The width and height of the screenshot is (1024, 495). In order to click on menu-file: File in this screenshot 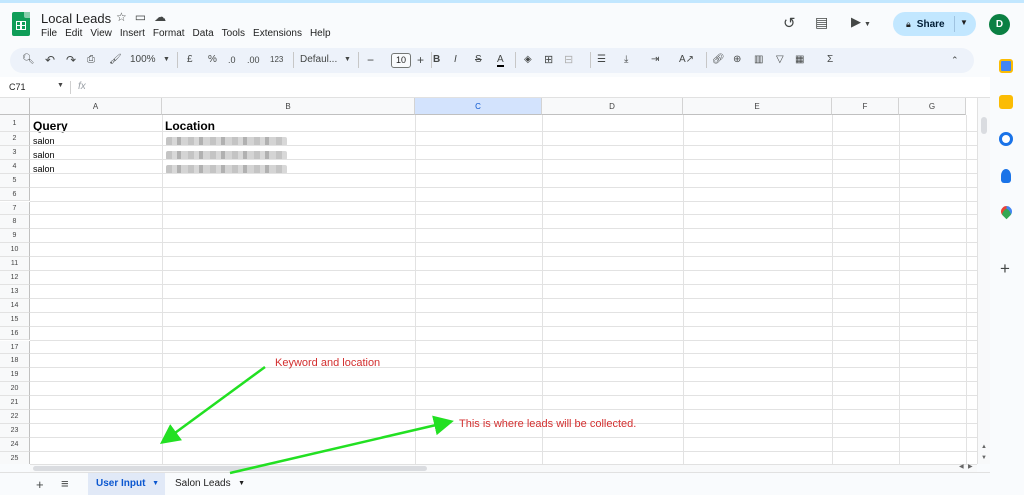, I will do `click(49, 33)`.